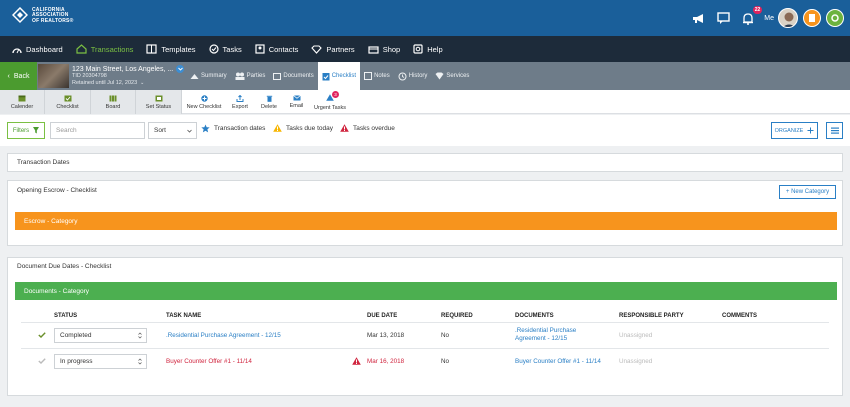 The image size is (850, 407). I want to click on due-date: Mar 16, 2018, so click(386, 361).